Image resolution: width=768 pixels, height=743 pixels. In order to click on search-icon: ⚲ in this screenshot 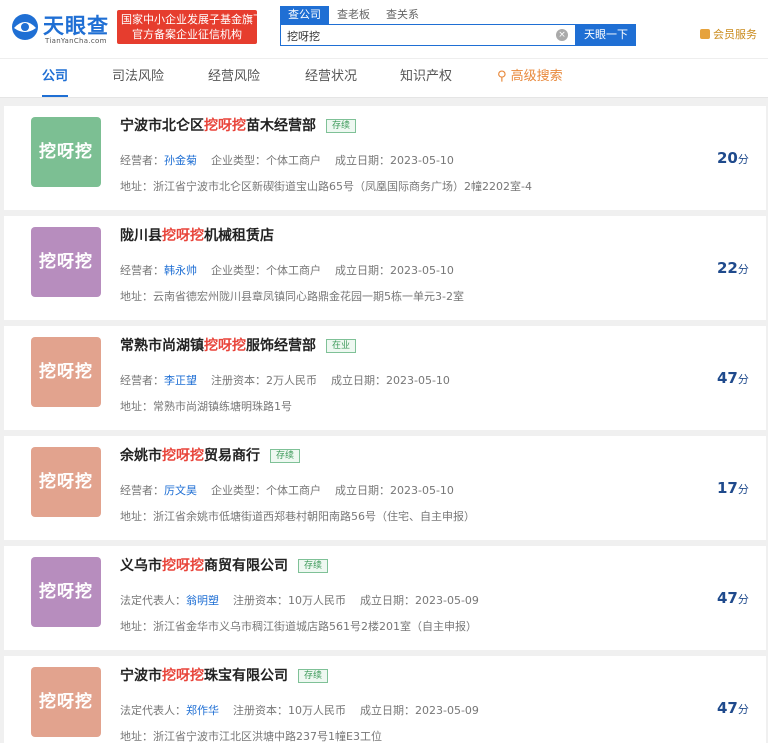, I will do `click(504, 76)`.